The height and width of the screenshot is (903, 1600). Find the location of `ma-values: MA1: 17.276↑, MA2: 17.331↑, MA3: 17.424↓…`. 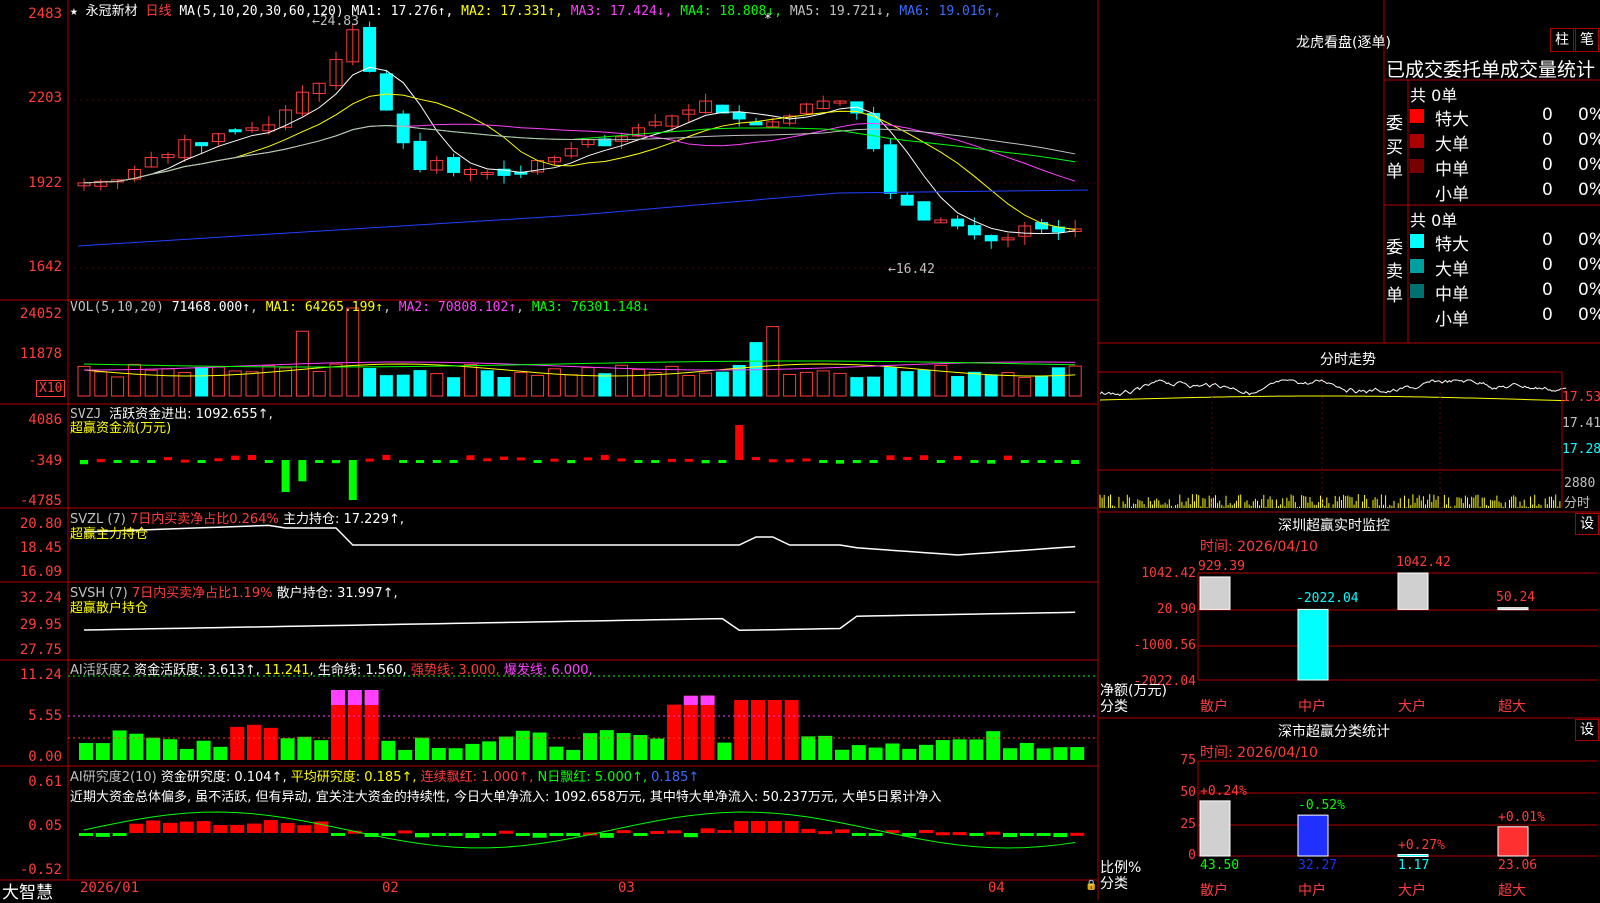

ma-values: MA1: 17.276↑, MA2: 17.331↑, MA3: 17.424↓… is located at coordinates (677, 11).